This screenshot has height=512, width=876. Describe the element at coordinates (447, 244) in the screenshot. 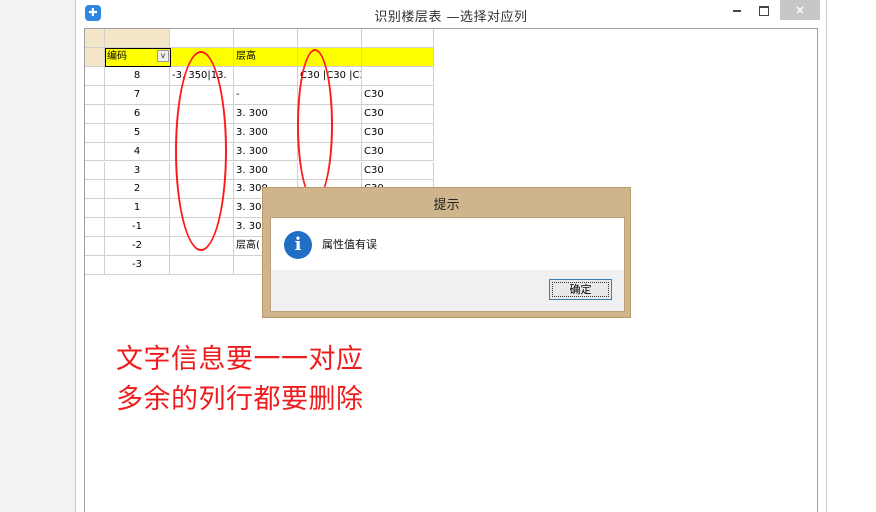

I see `dialog-message-area: i 属性值有误` at that location.